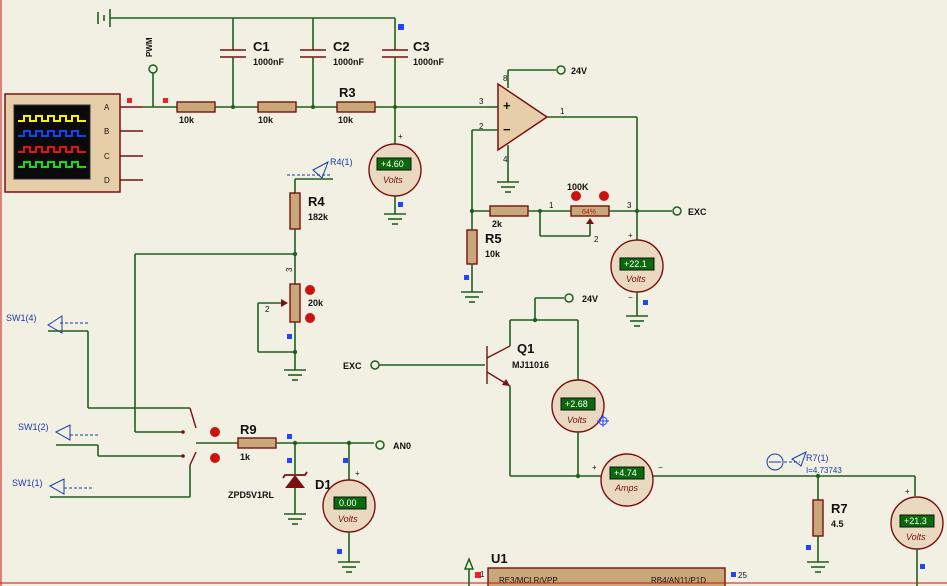 The width and height of the screenshot is (947, 586). I want to click on u1-pin-rb4: RB4/AN11/P1D, so click(678, 580).